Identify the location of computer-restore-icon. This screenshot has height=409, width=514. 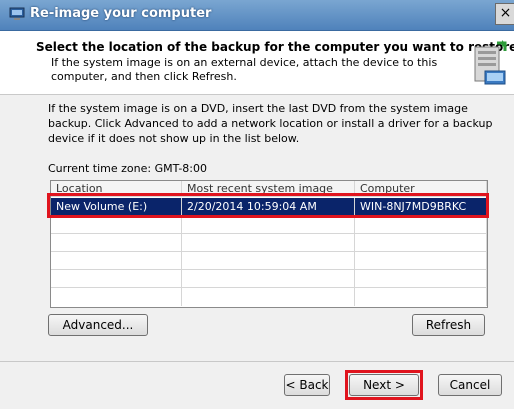
(490, 62).